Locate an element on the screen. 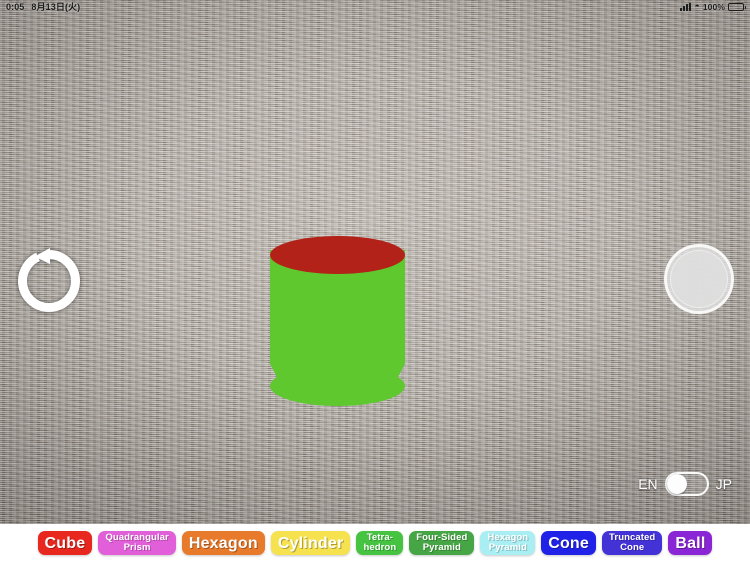 This screenshot has width=750, height=562. reset-button is located at coordinates (49, 281).